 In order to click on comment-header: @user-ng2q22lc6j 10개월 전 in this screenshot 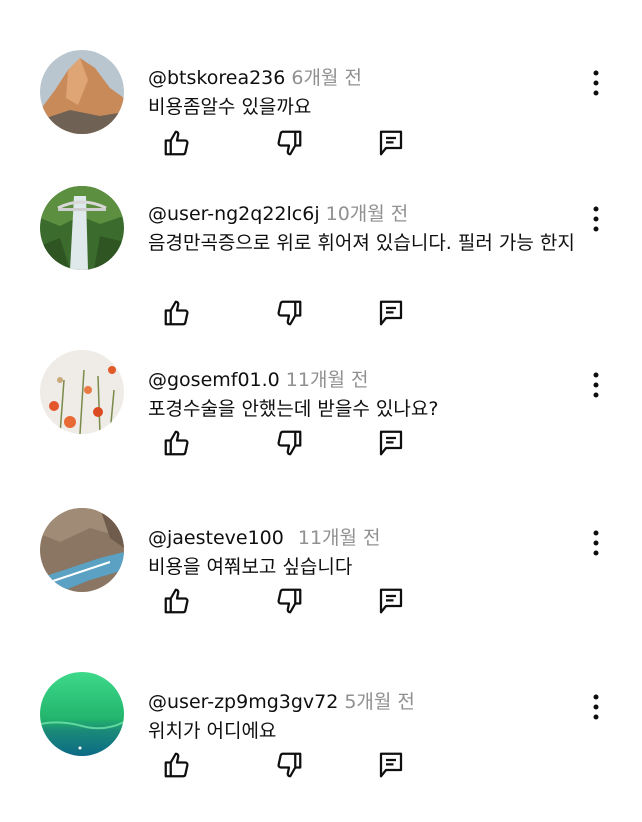, I will do `click(278, 214)`.